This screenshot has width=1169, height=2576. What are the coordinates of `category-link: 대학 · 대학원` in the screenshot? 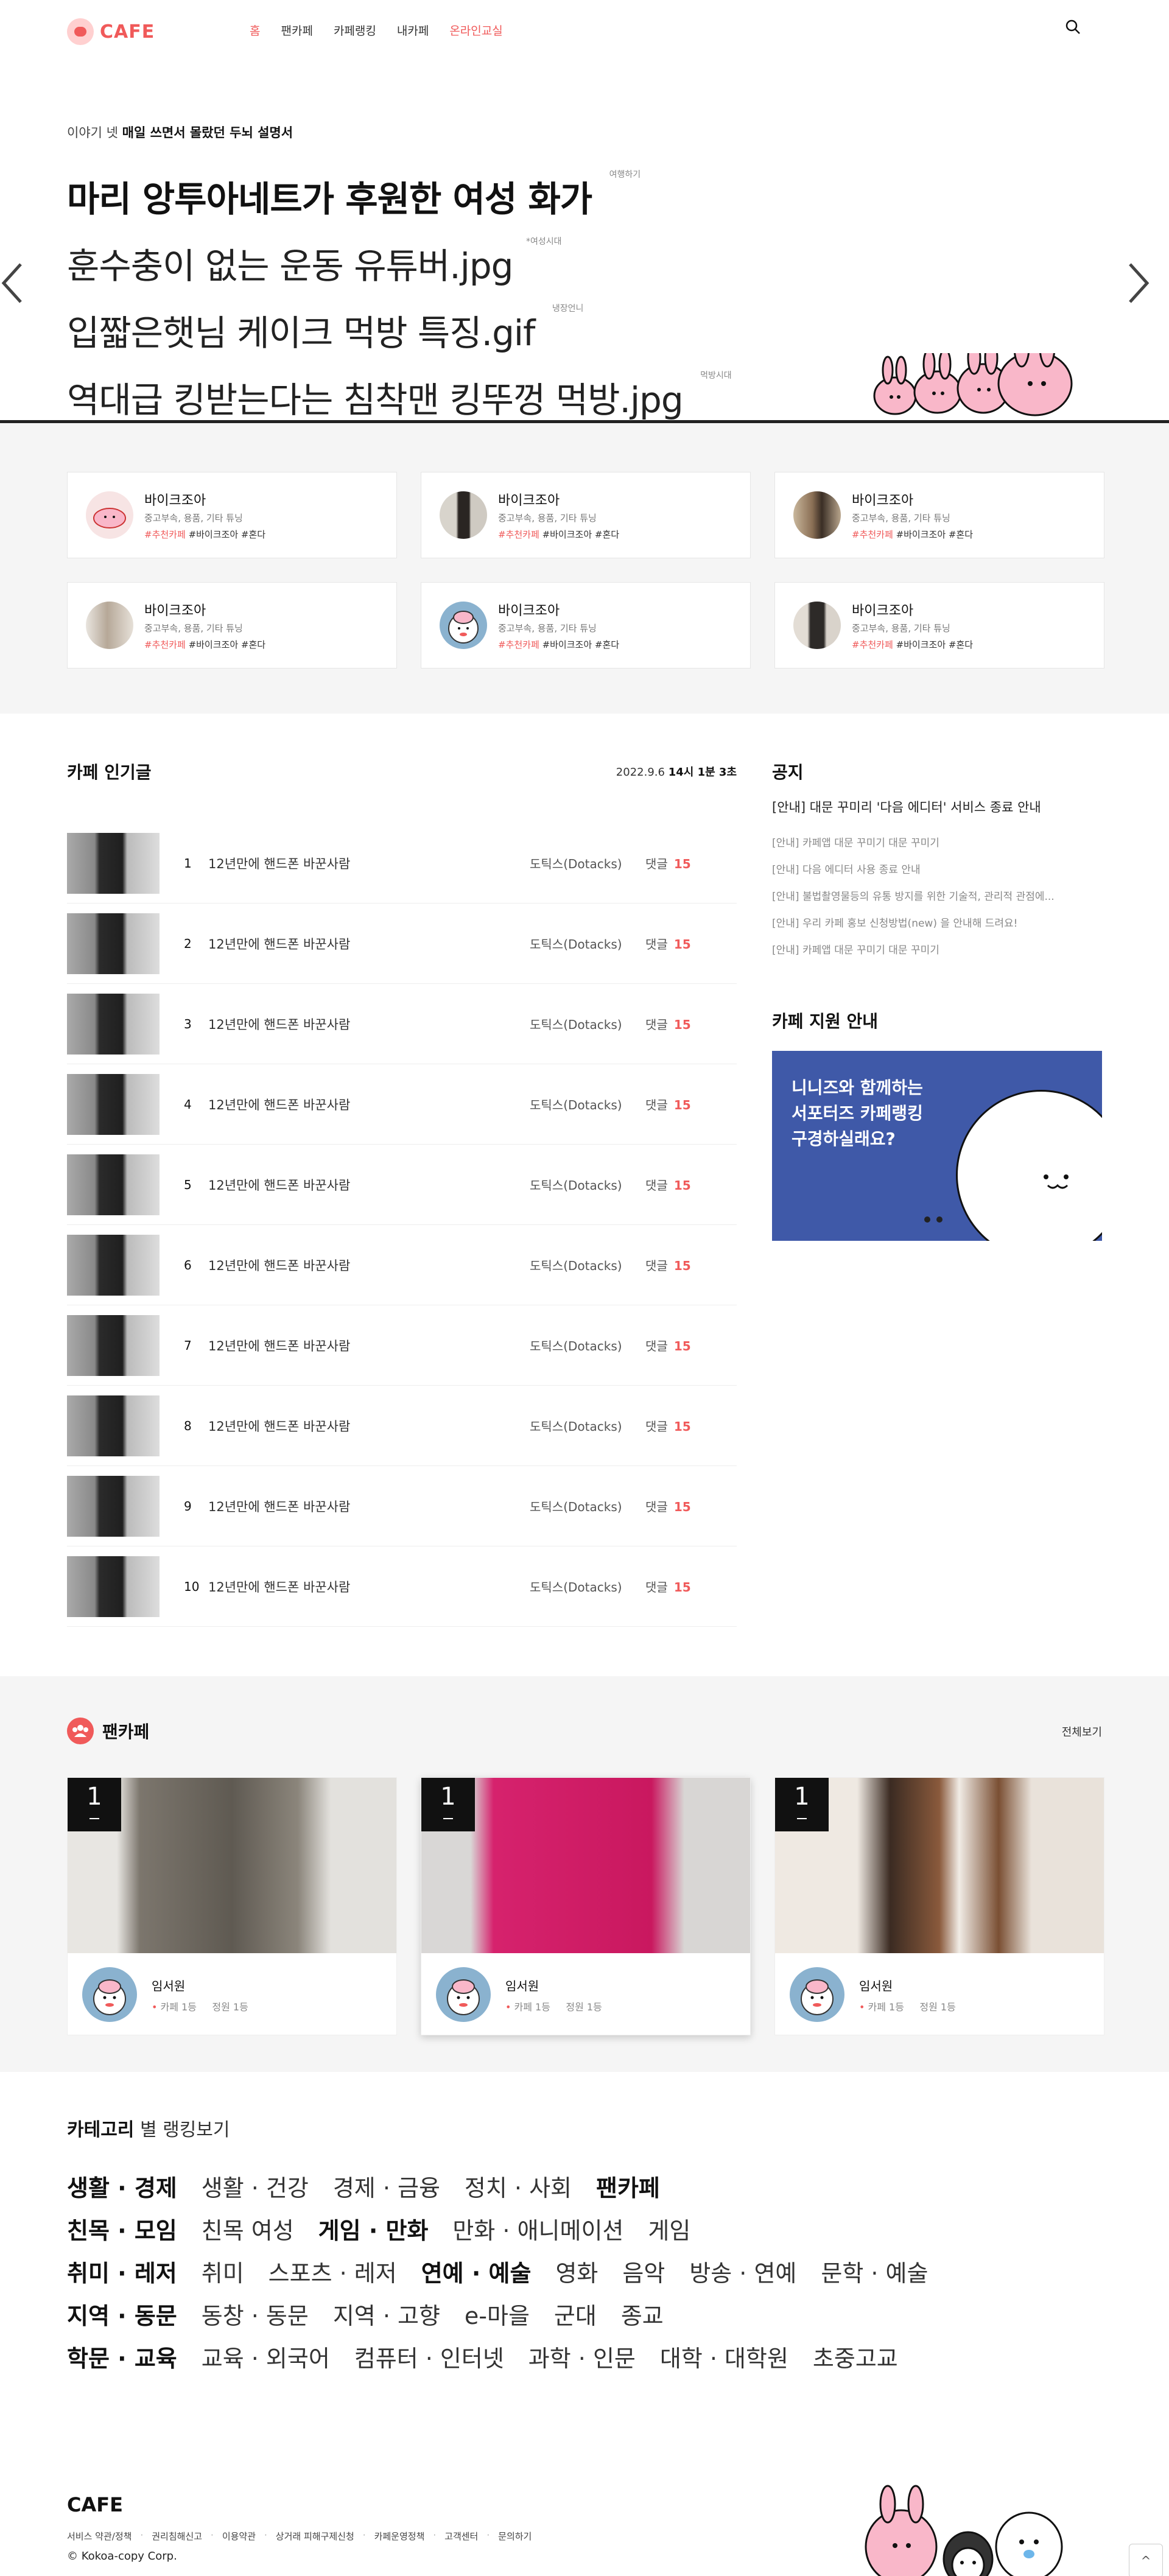 It's located at (724, 2356).